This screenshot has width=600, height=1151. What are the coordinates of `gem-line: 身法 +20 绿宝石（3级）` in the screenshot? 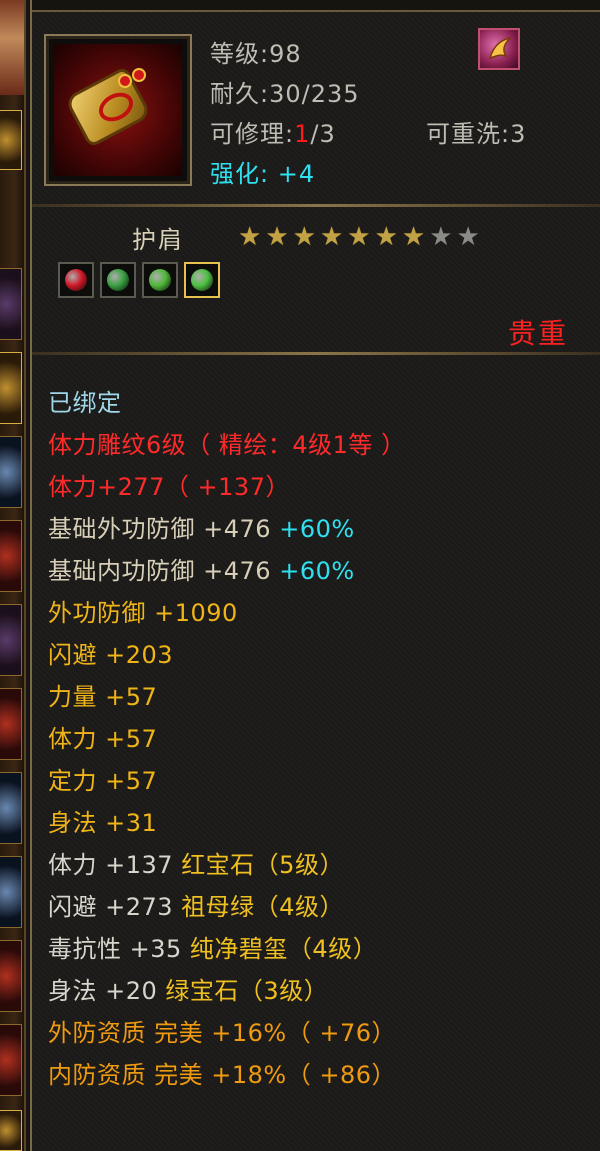 It's located at (324, 991).